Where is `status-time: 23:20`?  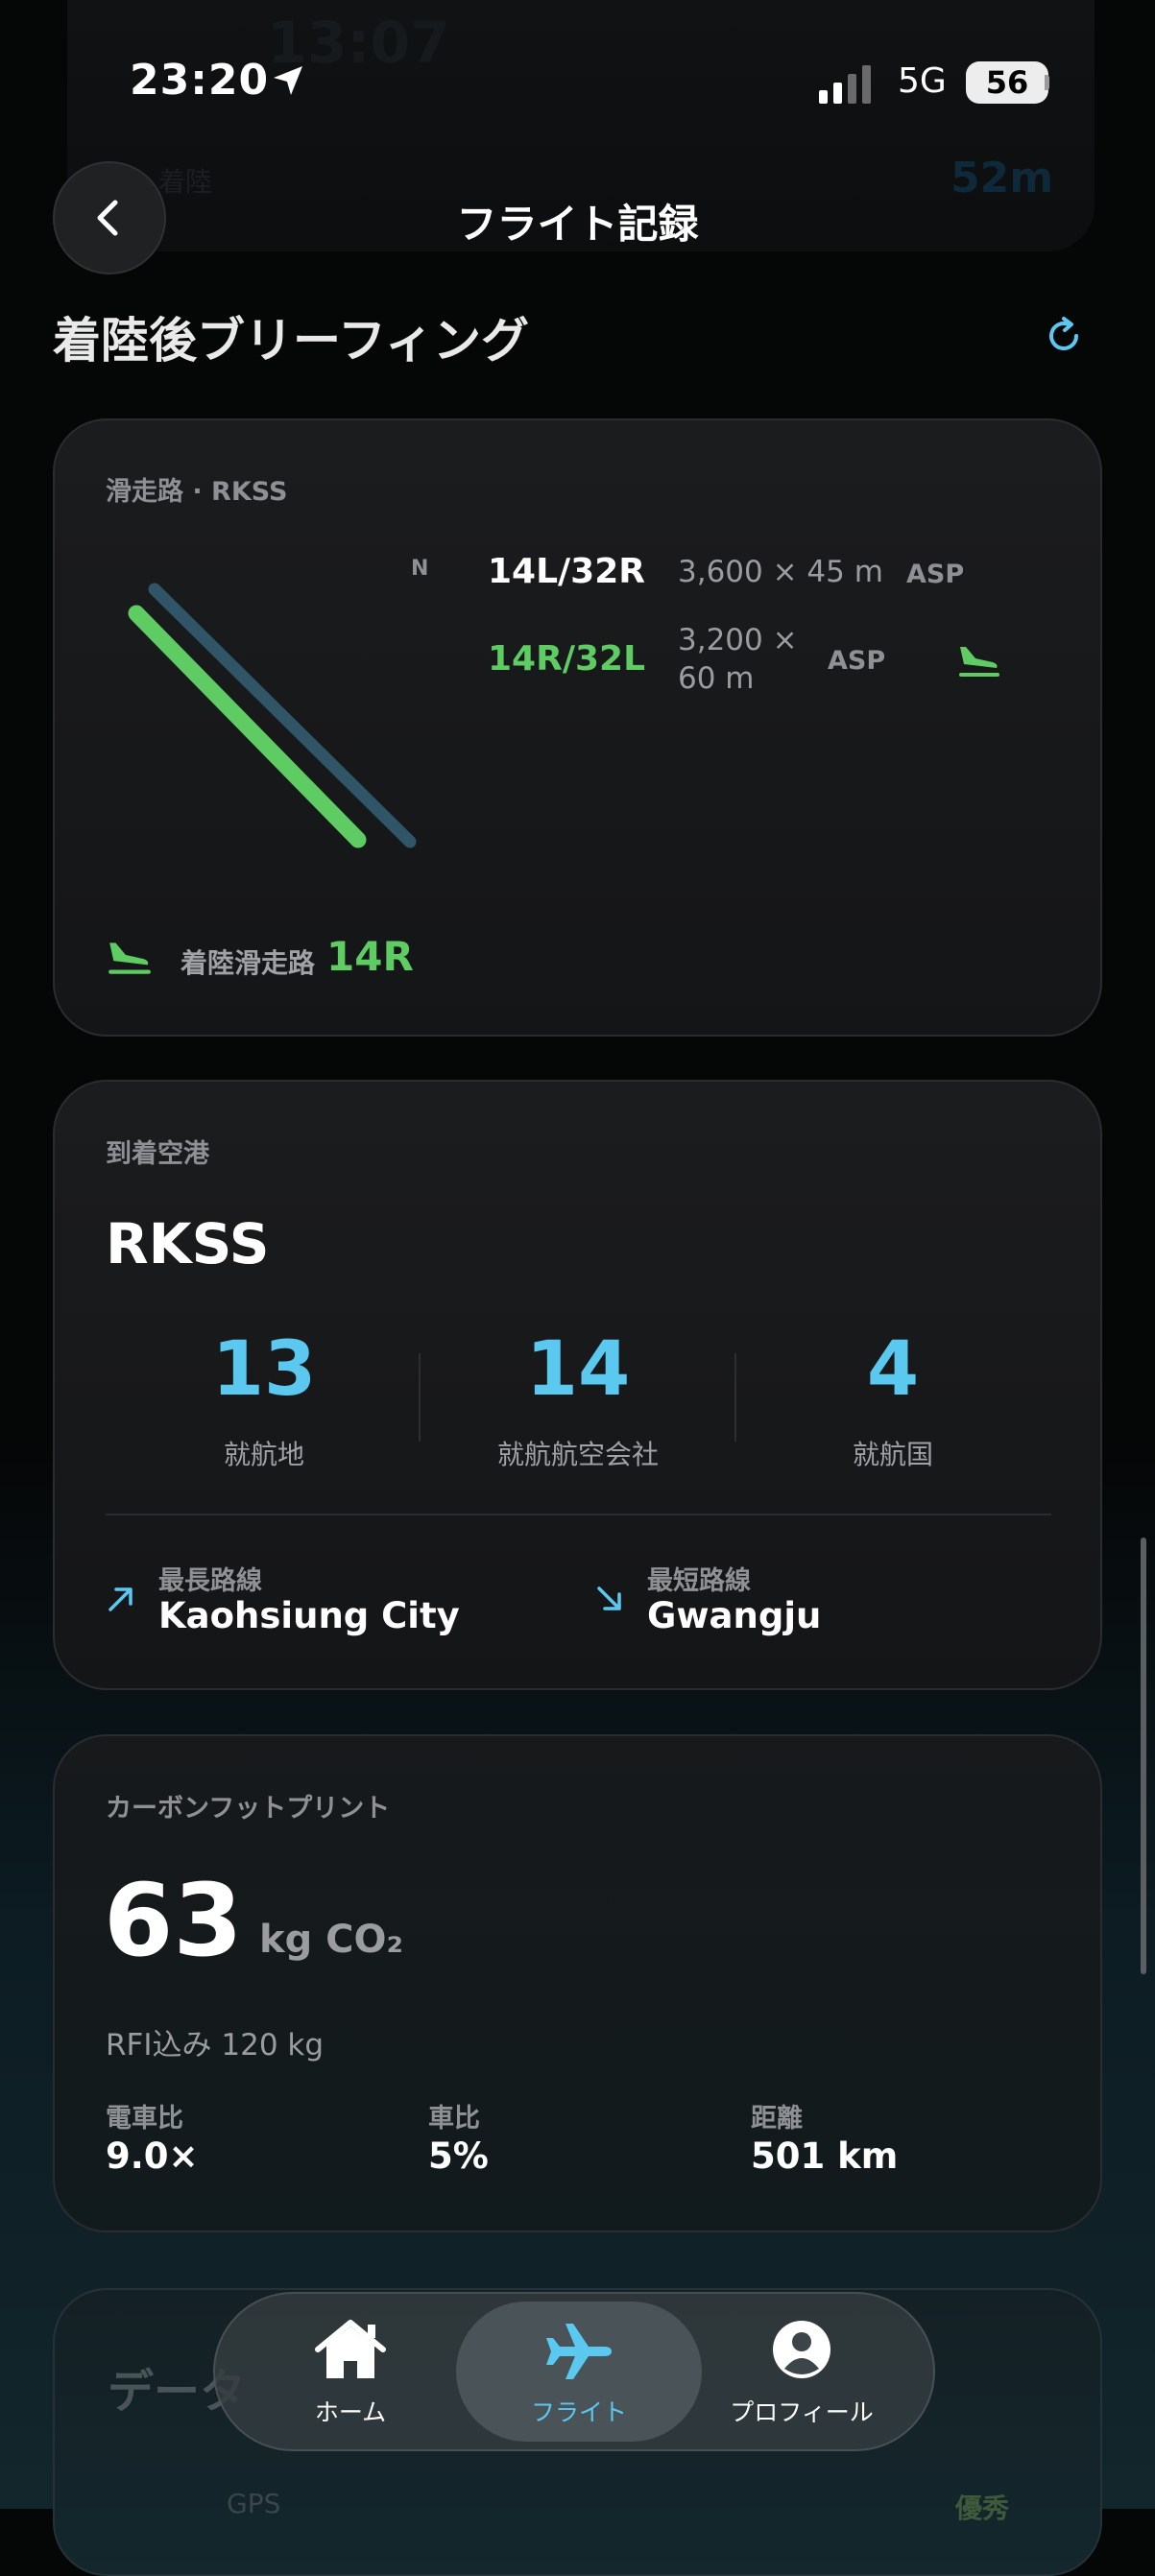 status-time: 23:20 is located at coordinates (200, 80).